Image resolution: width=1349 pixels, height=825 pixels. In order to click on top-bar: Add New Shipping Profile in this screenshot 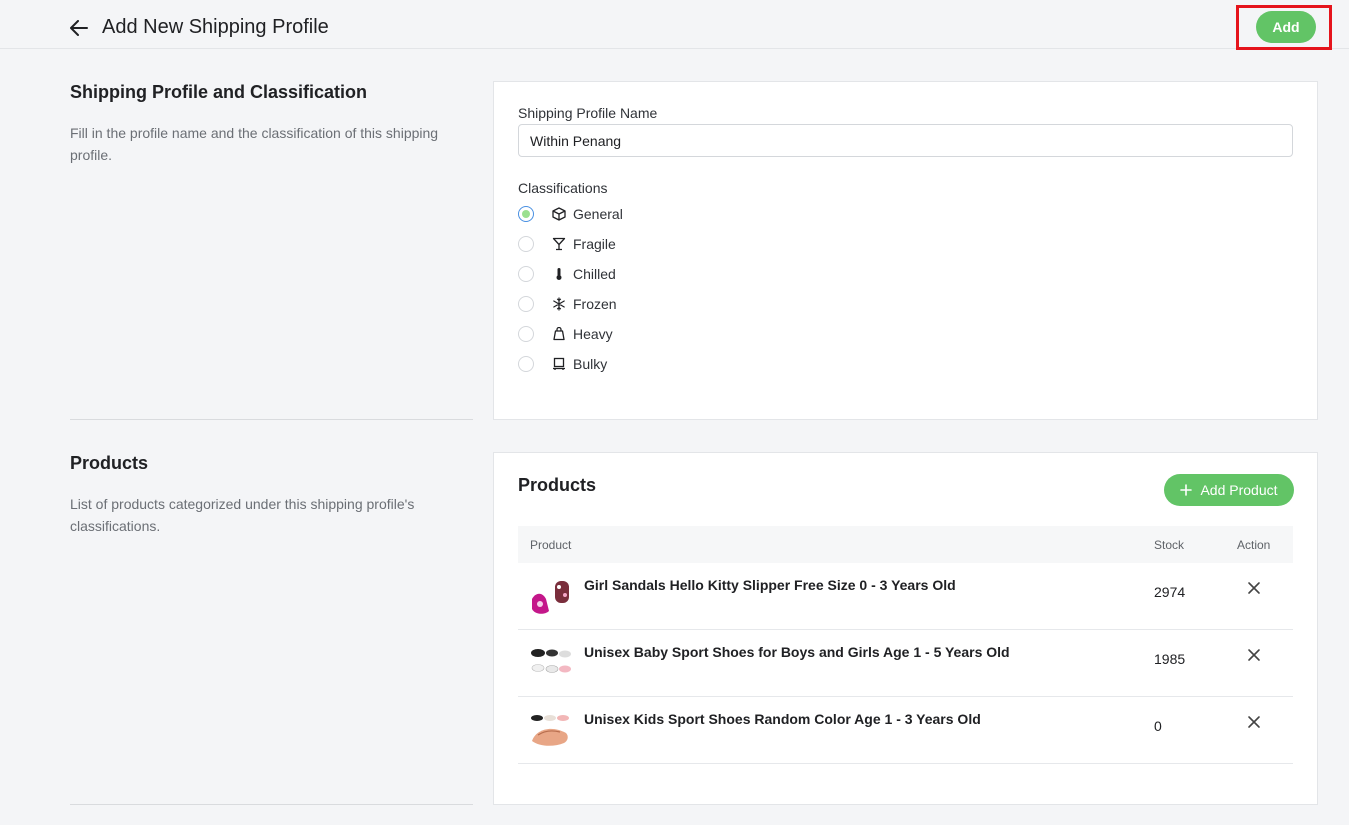, I will do `click(674, 24)`.